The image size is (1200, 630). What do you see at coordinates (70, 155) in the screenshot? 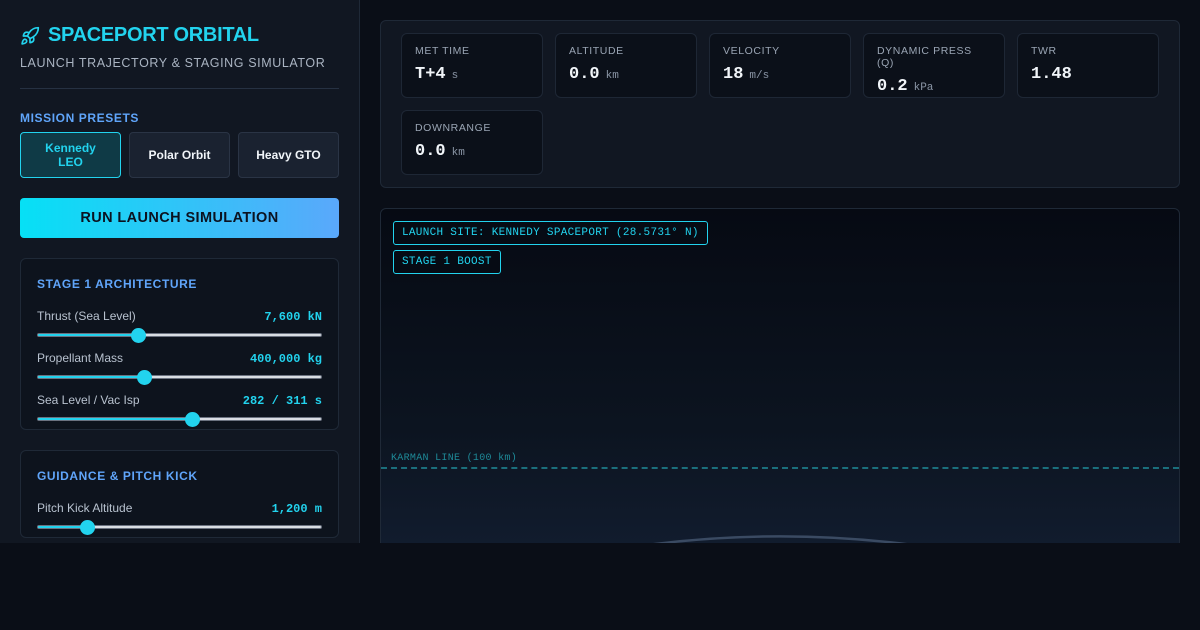
I see `preset-kennedy-leo-button: Kennedy LEO` at bounding box center [70, 155].